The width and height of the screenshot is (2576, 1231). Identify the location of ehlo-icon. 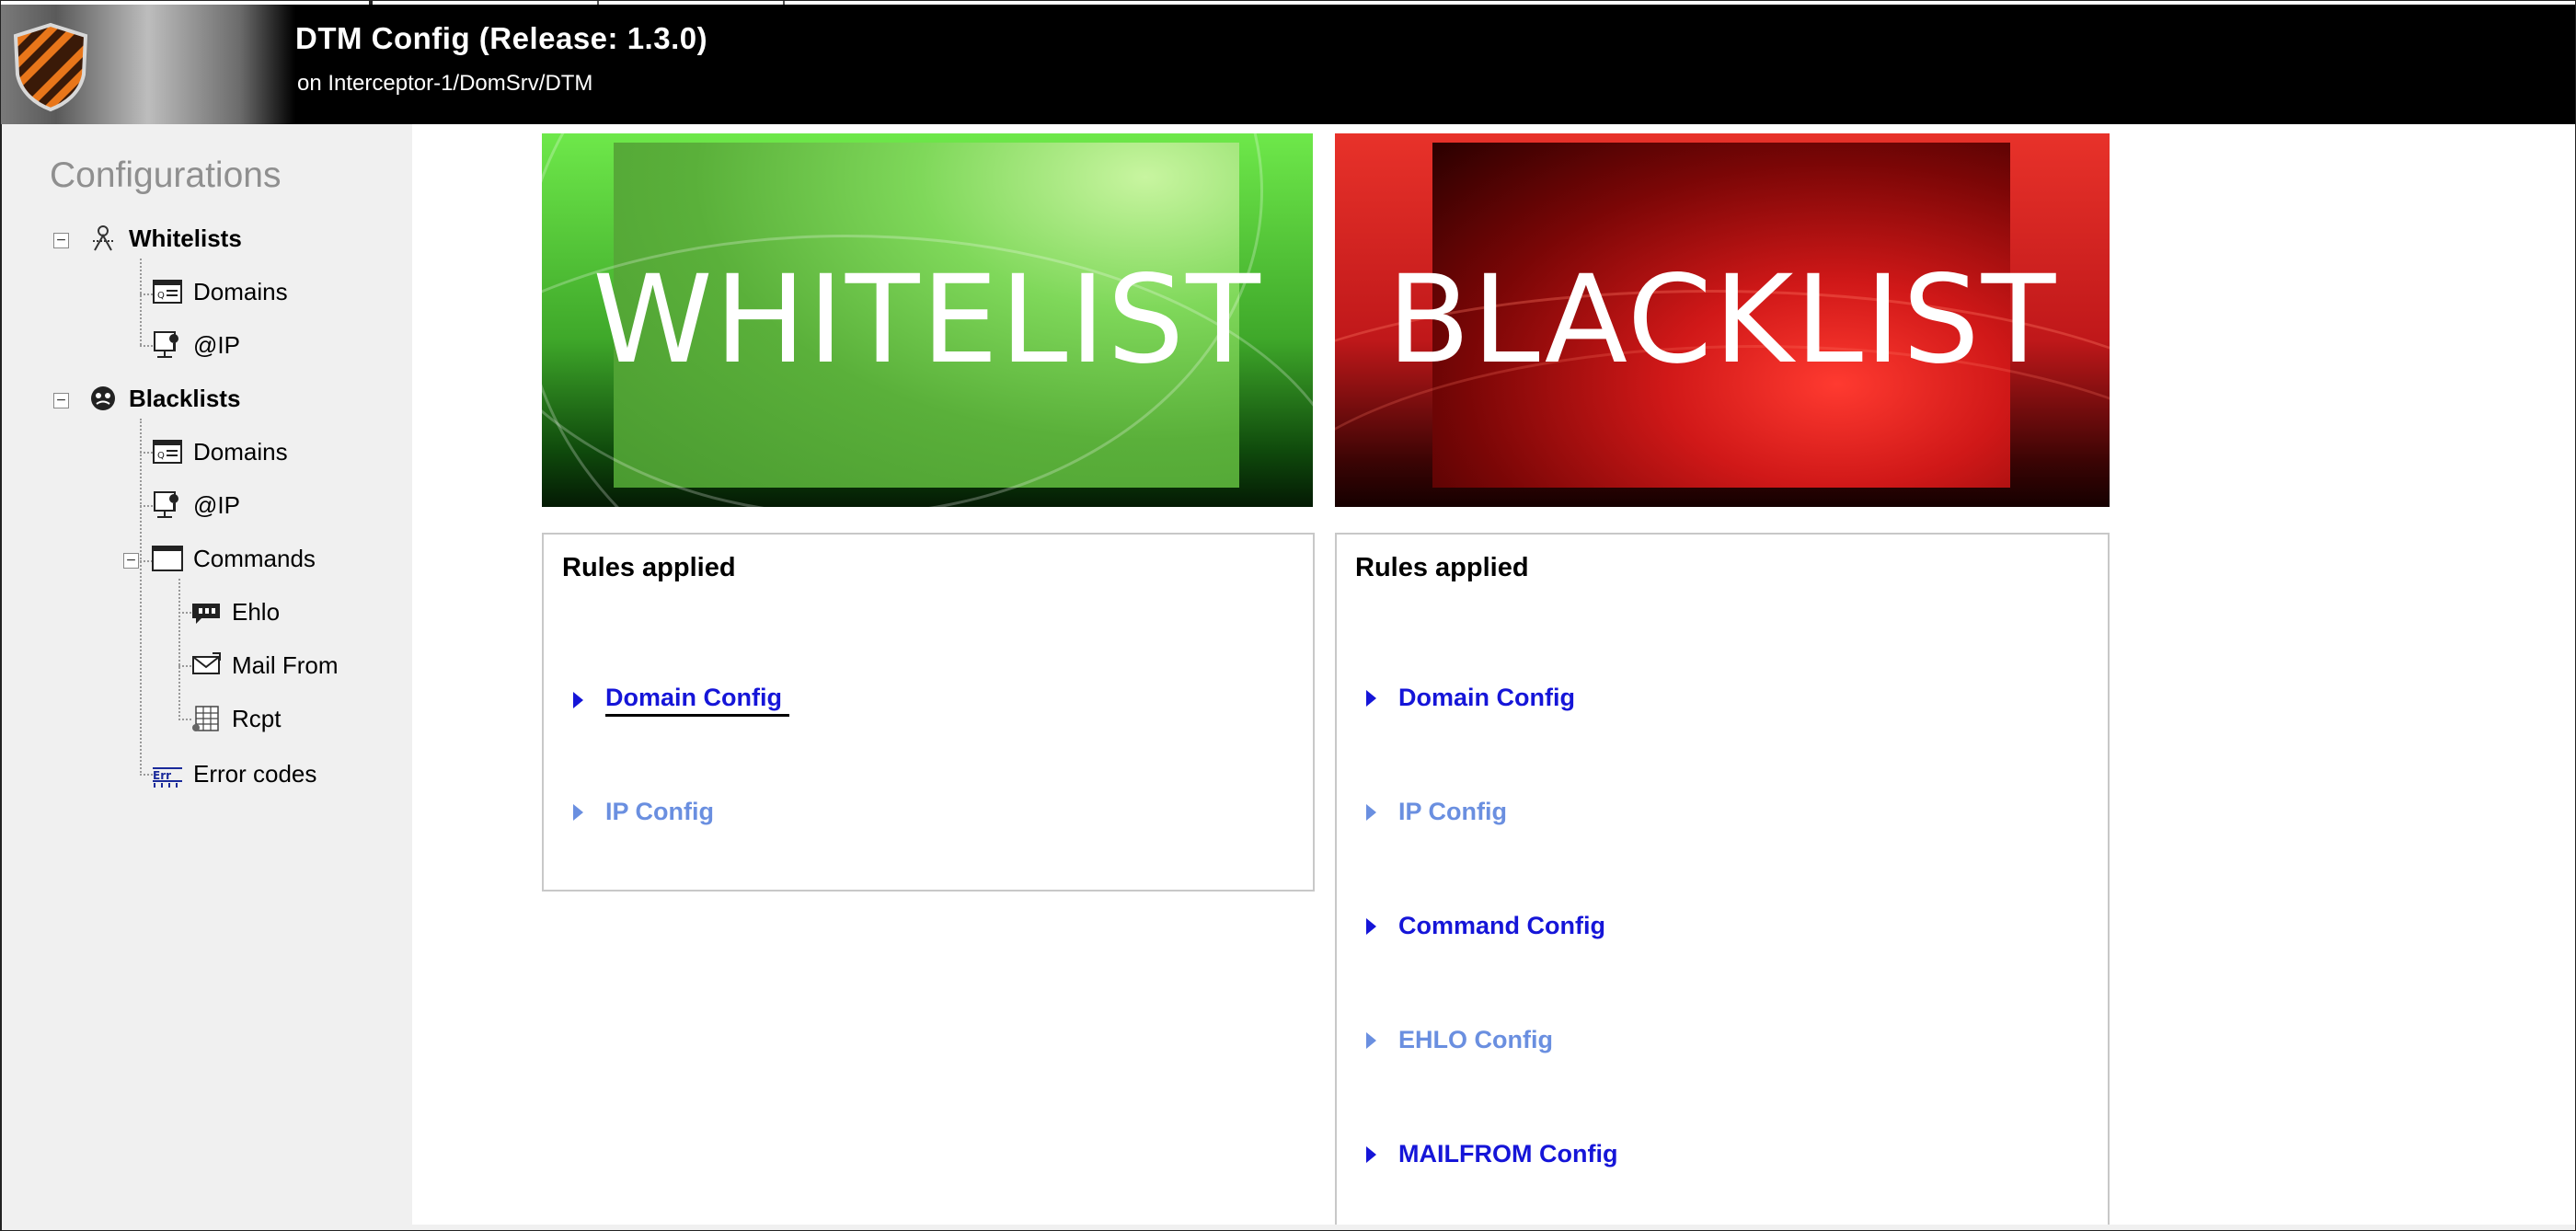
(206, 611).